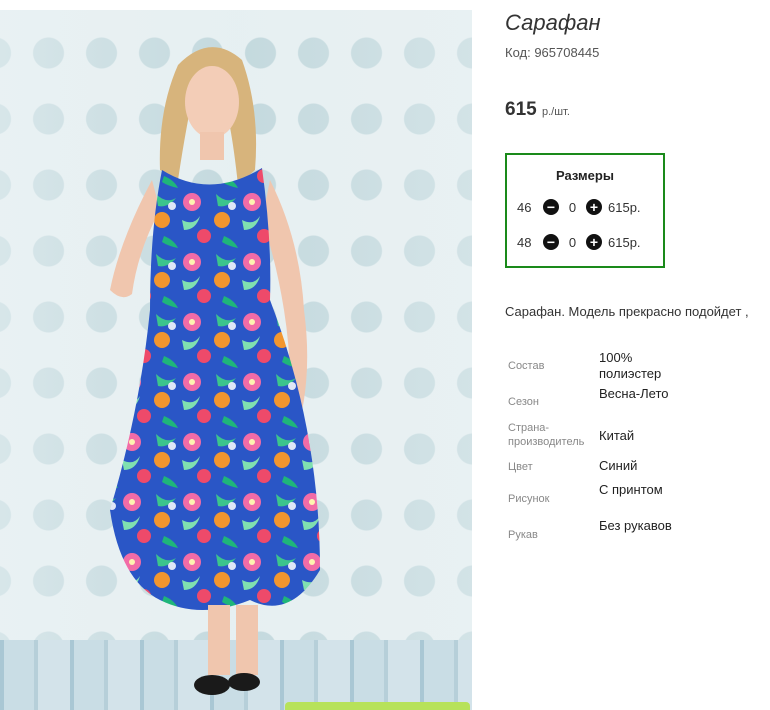 The width and height of the screenshot is (770, 710). I want to click on size-row: 48 − 0 + 615р., so click(579, 242).